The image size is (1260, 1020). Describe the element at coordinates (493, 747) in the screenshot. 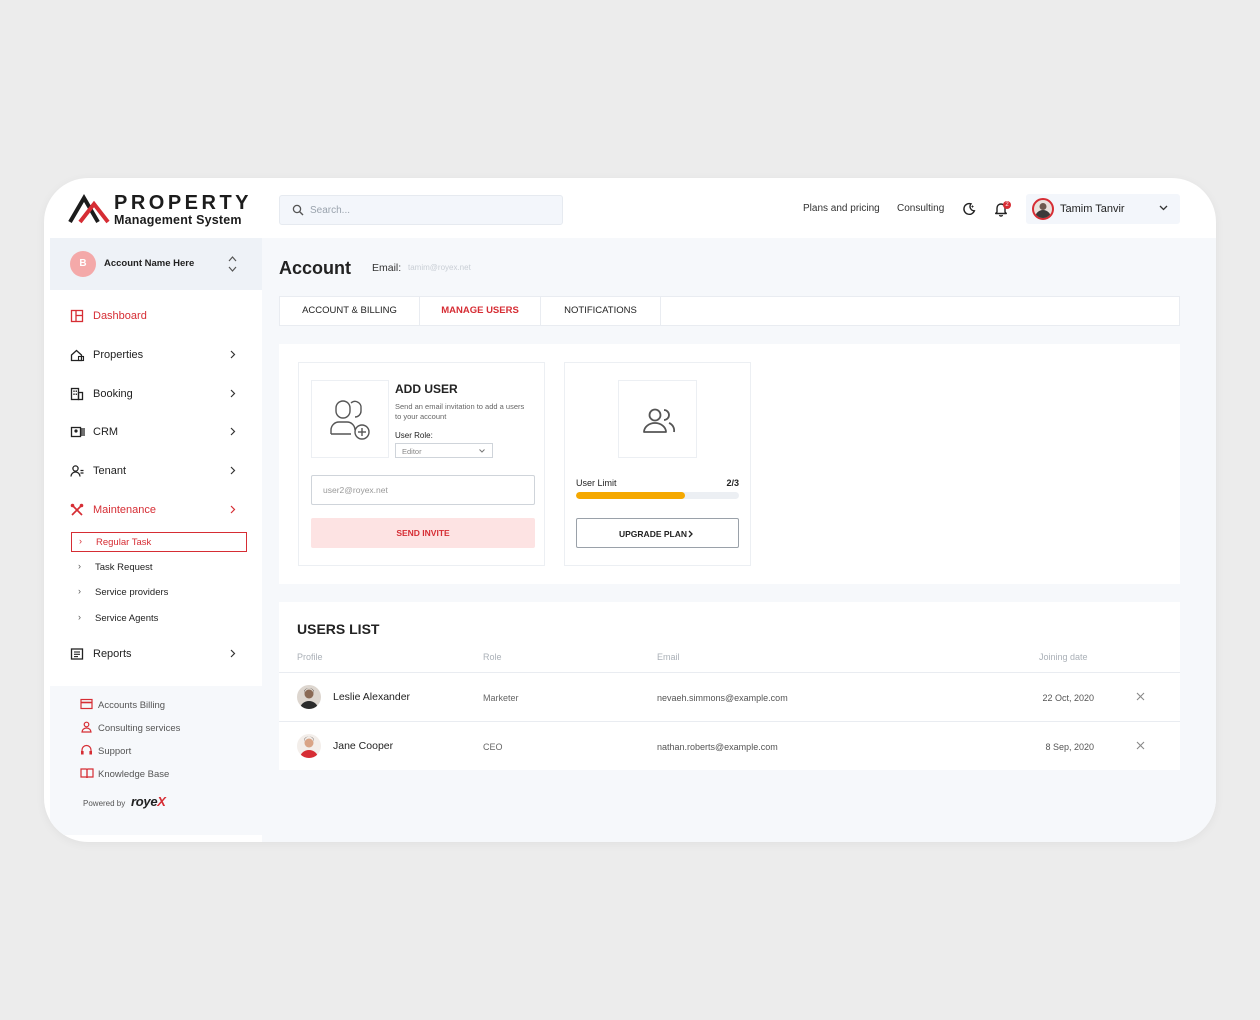

I see `user-role: CEO` at that location.